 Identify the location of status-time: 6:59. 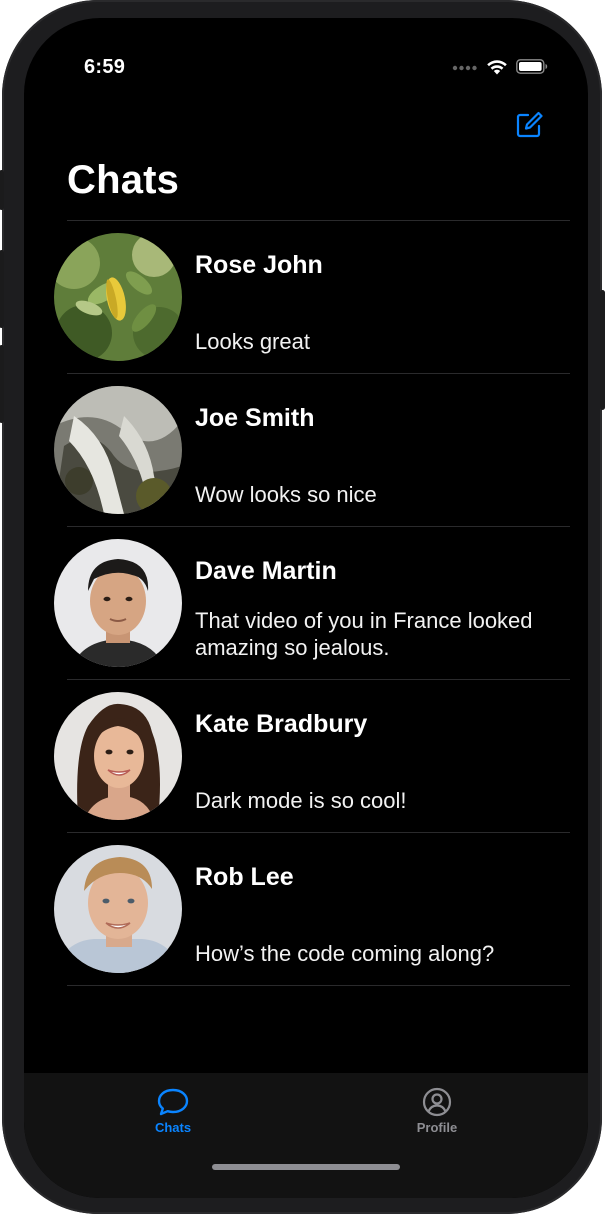
(105, 67).